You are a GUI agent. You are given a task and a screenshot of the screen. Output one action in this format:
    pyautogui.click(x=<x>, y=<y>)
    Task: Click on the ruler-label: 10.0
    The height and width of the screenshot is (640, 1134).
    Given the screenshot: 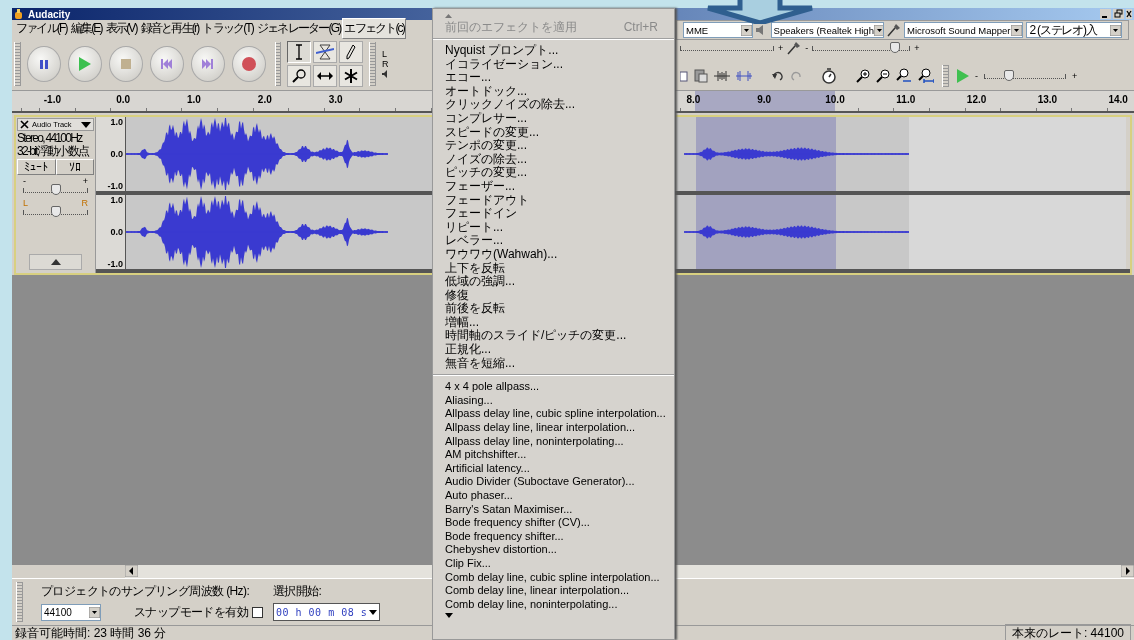 What is the action you would take?
    pyautogui.click(x=835, y=99)
    